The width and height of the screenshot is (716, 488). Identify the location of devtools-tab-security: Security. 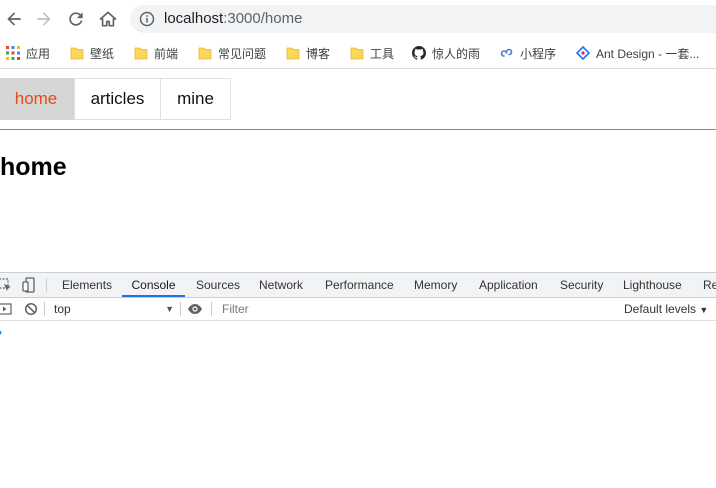
(581, 285).